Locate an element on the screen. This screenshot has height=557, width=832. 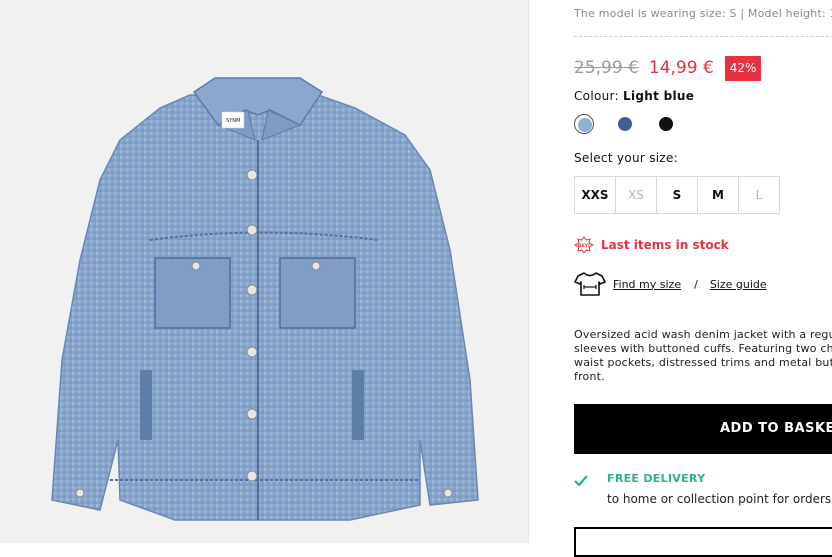
price-row: 25,99 € 14,99 € 42% is located at coordinates (668, 68).